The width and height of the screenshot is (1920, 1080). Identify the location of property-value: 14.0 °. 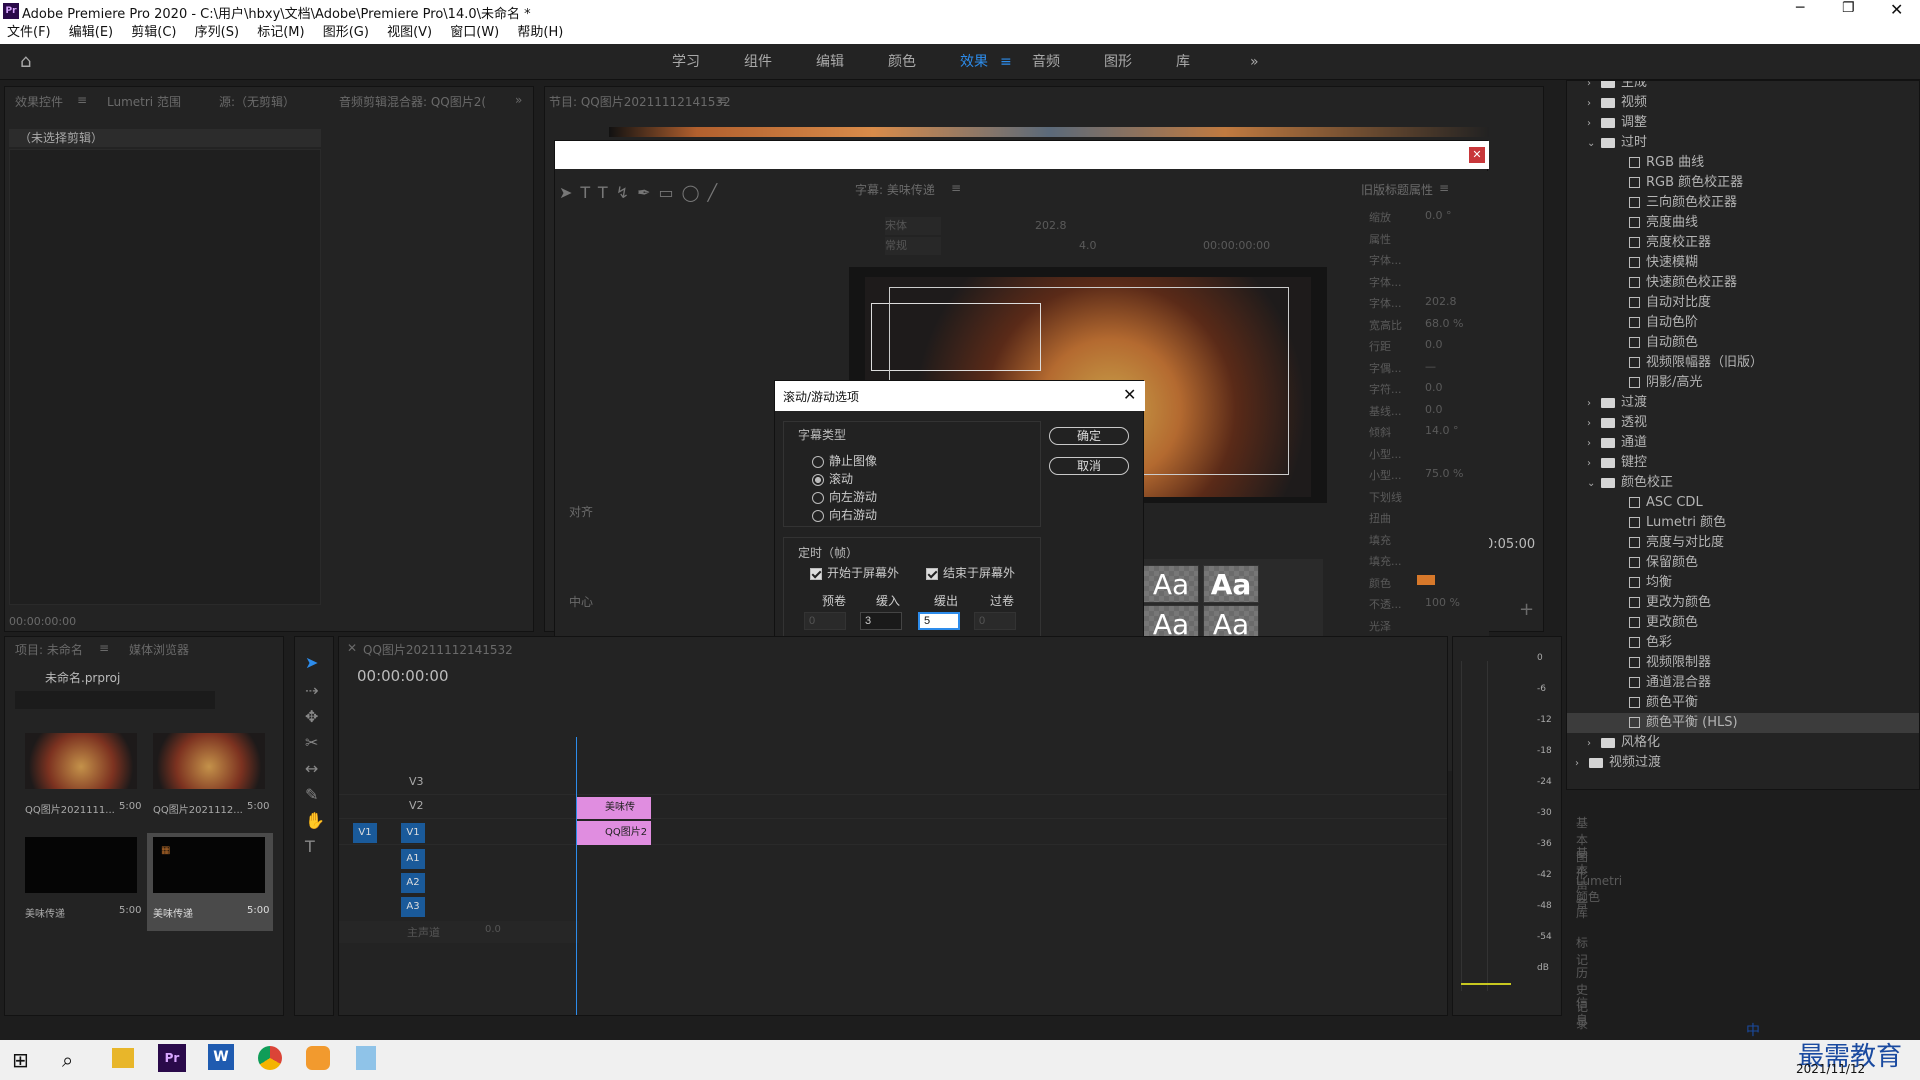
(1442, 430).